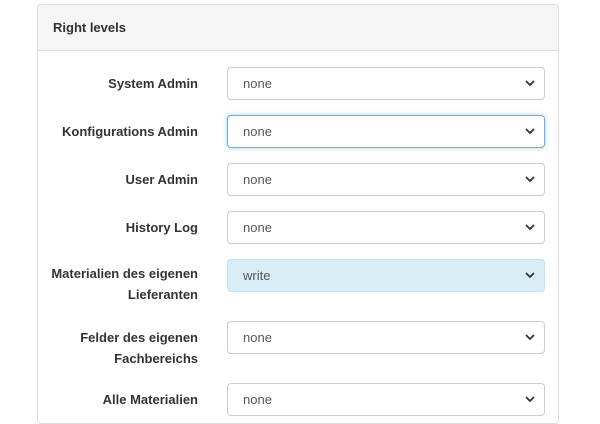 The width and height of the screenshot is (600, 424). What do you see at coordinates (153, 83) in the screenshot?
I see `system-admin-label: System Admin` at bounding box center [153, 83].